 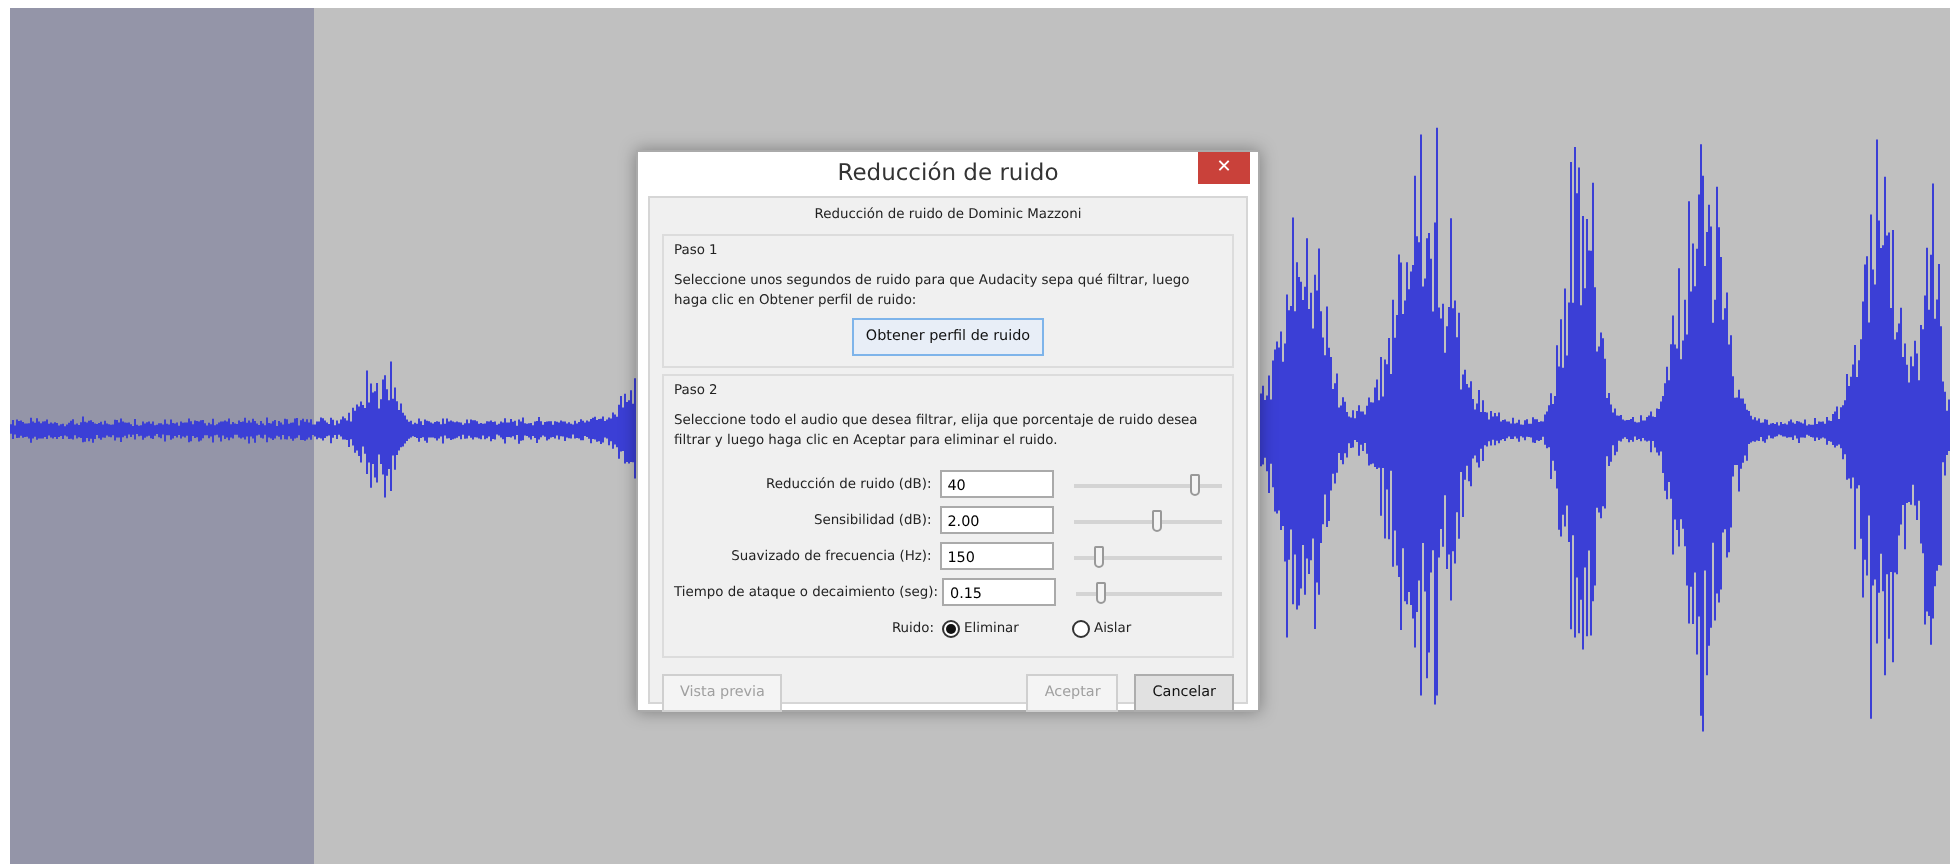 I want to click on window-title: Reducción de ruido, so click(x=948, y=173).